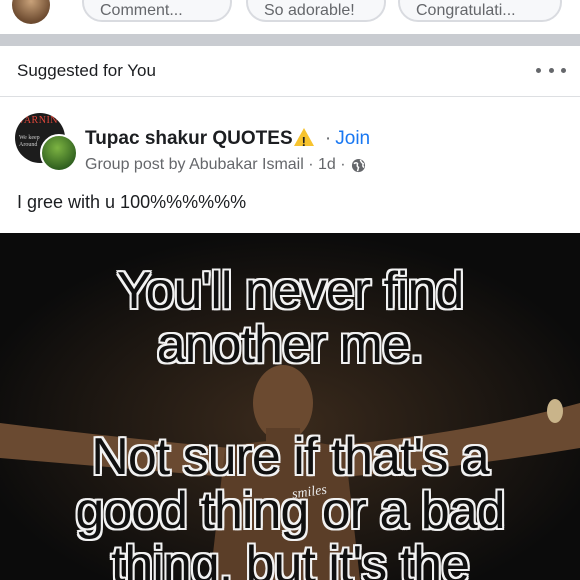 This screenshot has width=580, height=580. I want to click on warning-icon, so click(303, 141).